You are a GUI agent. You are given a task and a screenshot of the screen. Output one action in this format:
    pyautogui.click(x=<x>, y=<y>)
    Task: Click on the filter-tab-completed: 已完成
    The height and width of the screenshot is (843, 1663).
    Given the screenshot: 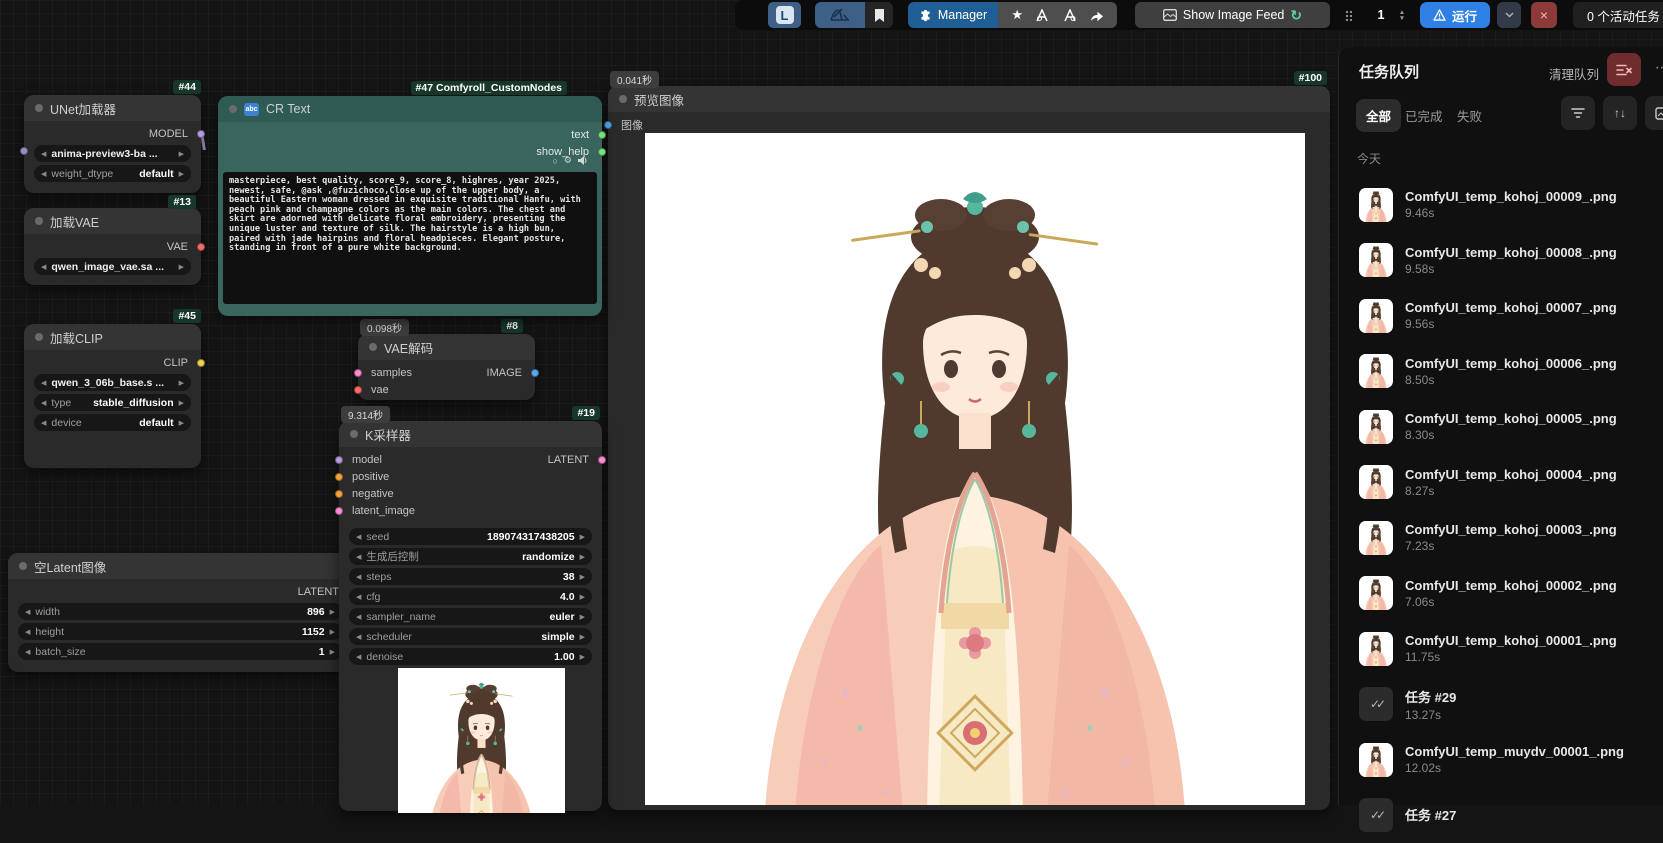 What is the action you would take?
    pyautogui.click(x=1424, y=115)
    